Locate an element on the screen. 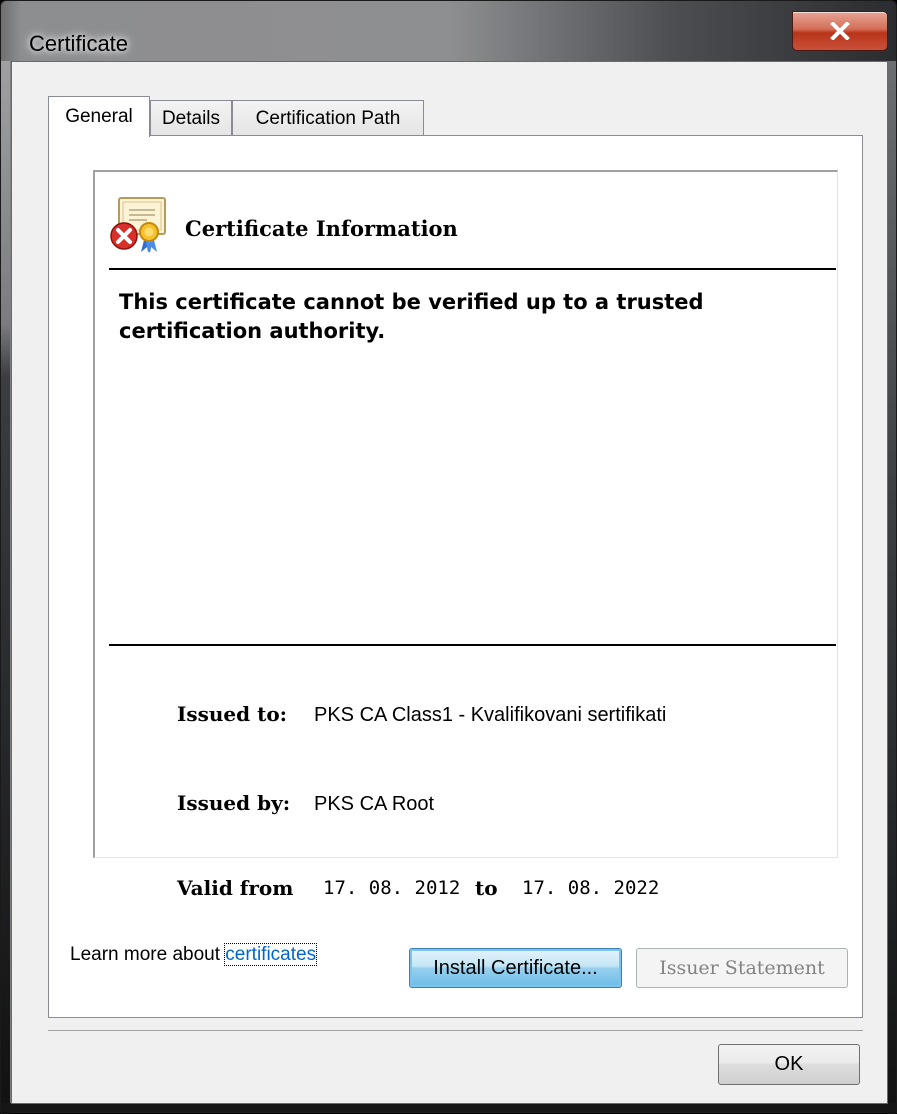 This screenshot has height=1114, width=897. certificate-error-icon is located at coordinates (138, 225).